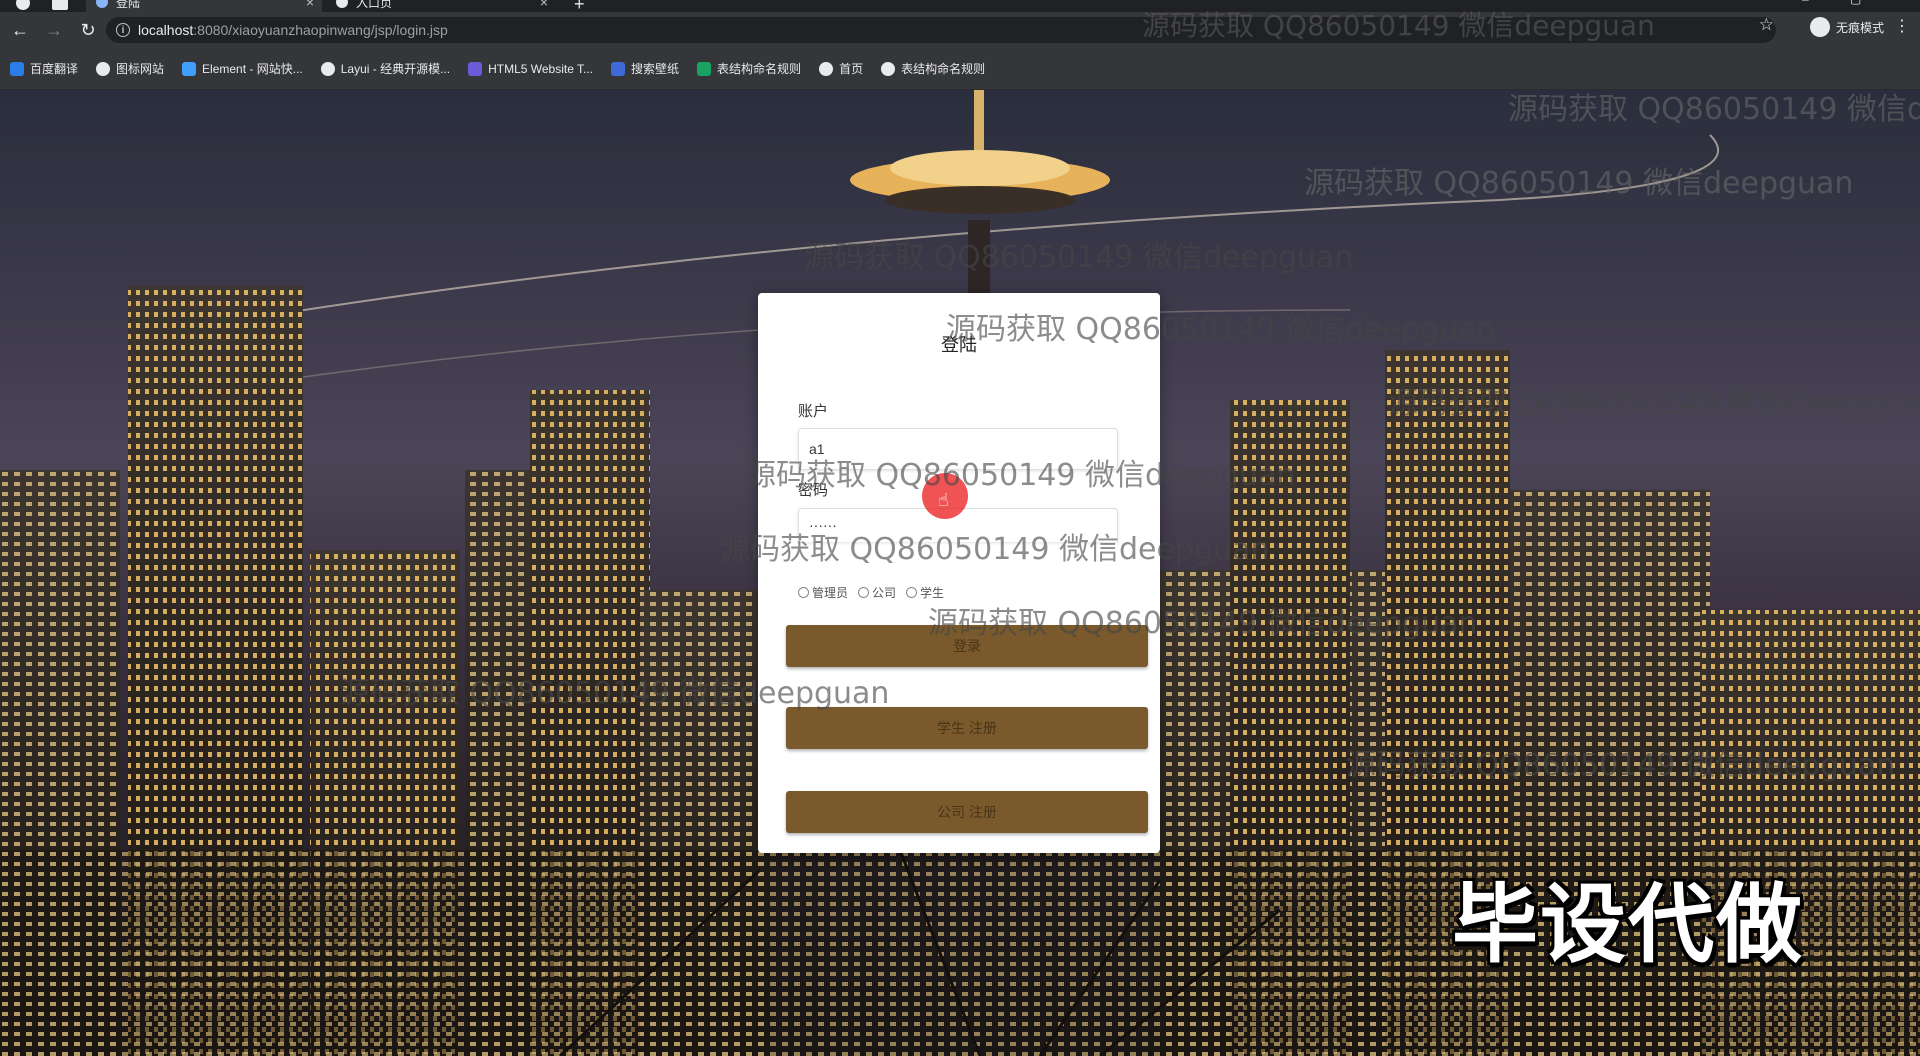 This screenshot has height=1056, width=1920. I want to click on new-tab-icon: +, so click(579, 6).